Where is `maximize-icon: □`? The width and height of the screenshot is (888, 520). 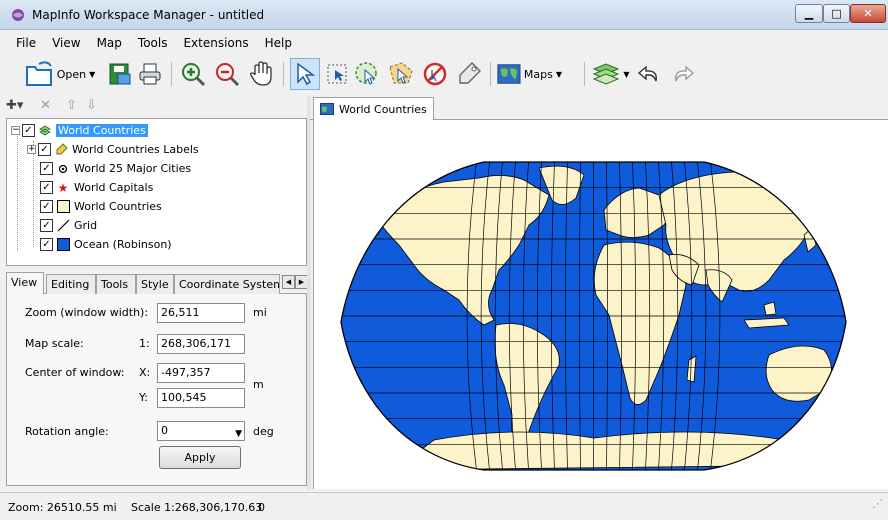 maximize-icon: □ is located at coordinates (836, 13).